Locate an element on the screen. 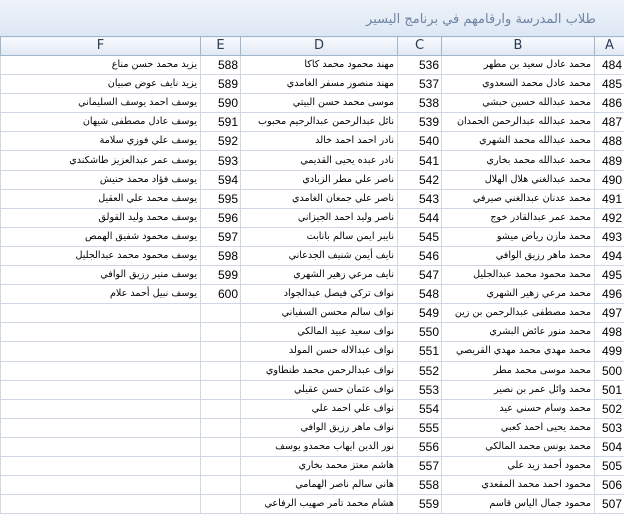 The width and height of the screenshot is (624, 514). cell-b: محمد ماهر رزيق الوافي is located at coordinates (518, 255).